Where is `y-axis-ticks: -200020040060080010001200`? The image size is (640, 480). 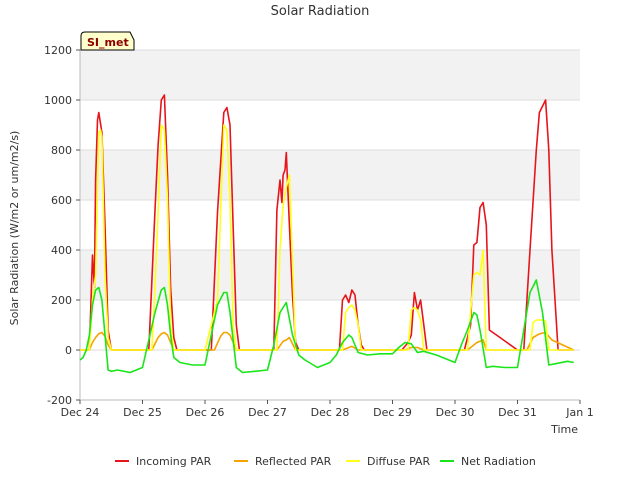
y-axis-ticks: -200020040060080010001200 is located at coordinates (62, 225).